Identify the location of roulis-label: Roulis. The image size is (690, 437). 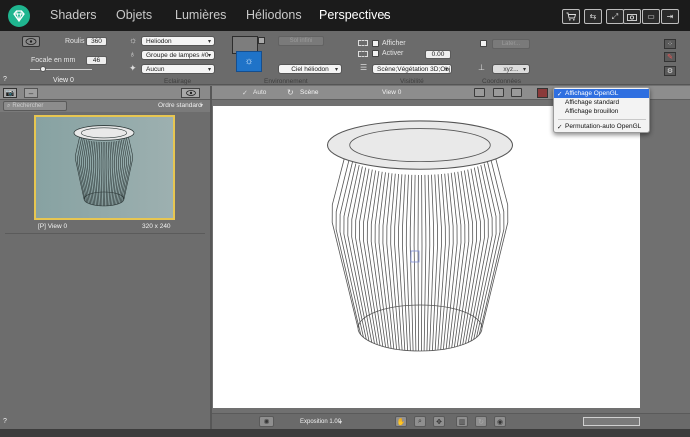
(75, 41).